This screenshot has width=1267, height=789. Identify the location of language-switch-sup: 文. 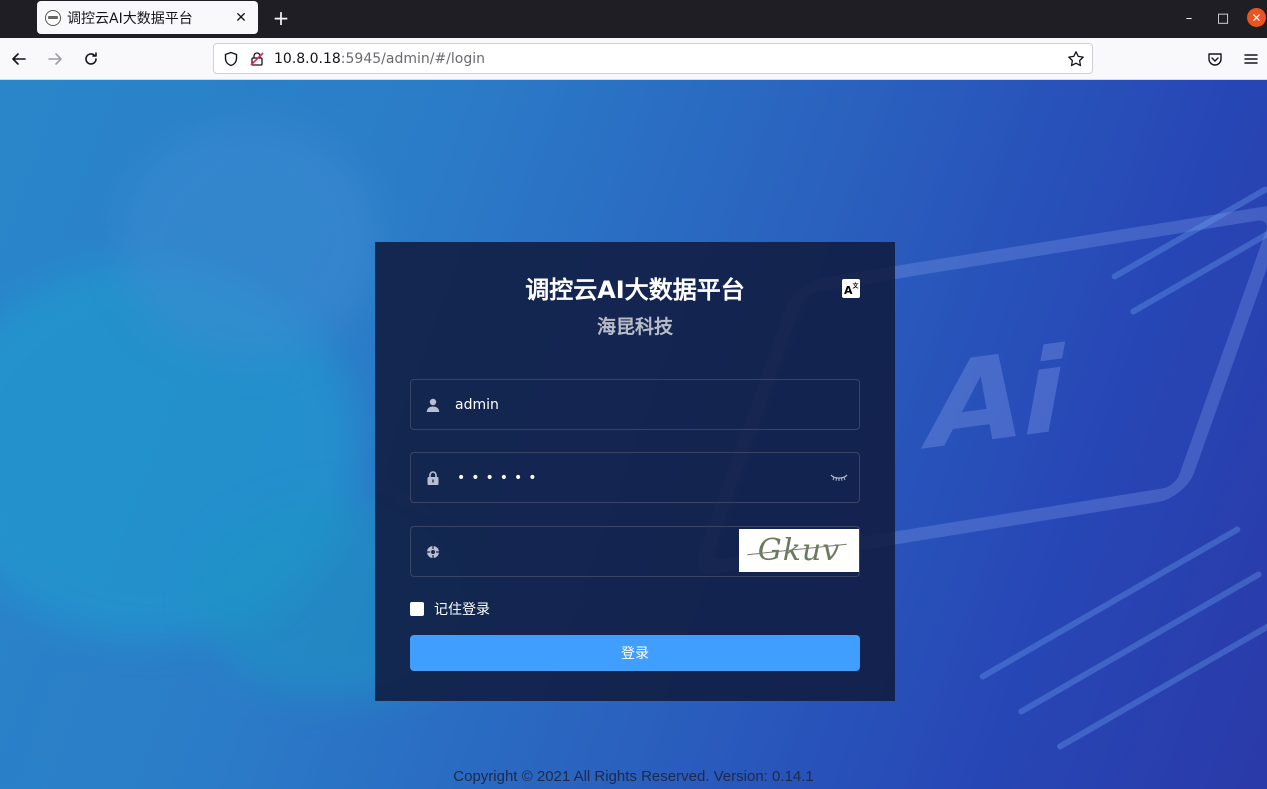
(855, 286).